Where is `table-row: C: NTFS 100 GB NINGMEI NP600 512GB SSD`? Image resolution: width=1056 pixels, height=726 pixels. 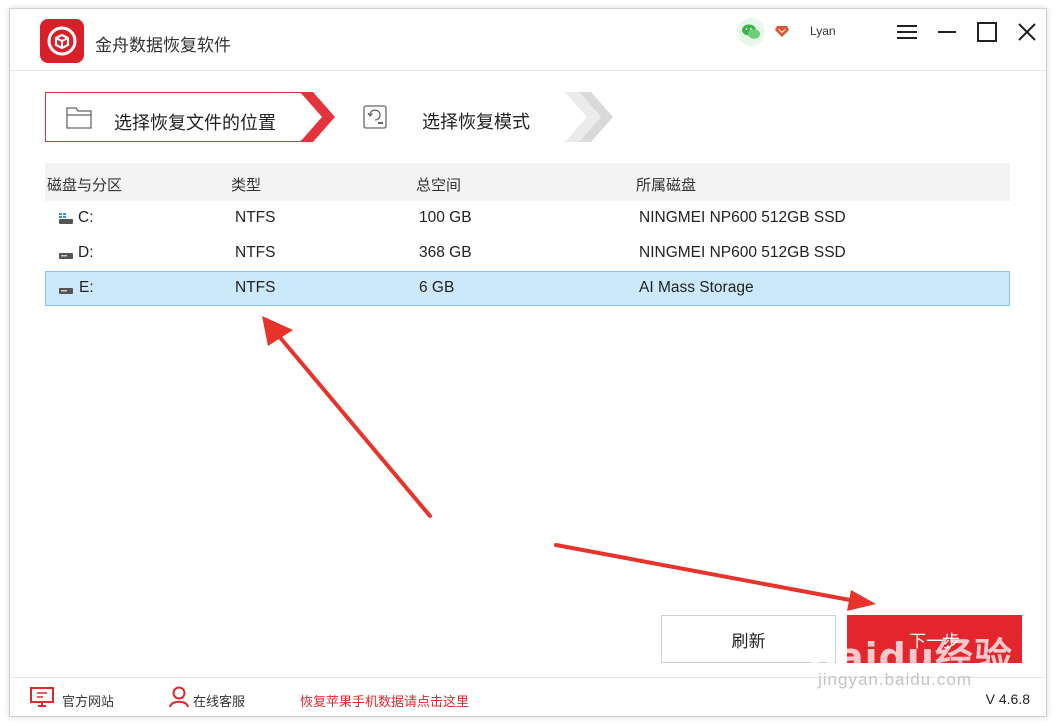
table-row: C: NTFS 100 GB NINGMEI NP600 512GB SSD is located at coordinates (527, 218).